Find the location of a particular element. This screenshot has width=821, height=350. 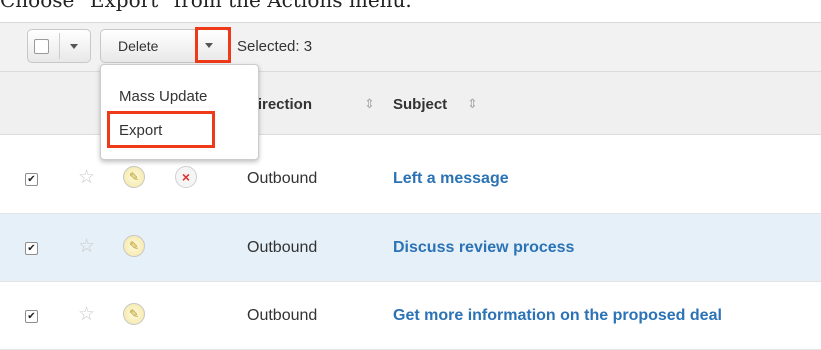

mass-select-dropdown is located at coordinates (59, 46).